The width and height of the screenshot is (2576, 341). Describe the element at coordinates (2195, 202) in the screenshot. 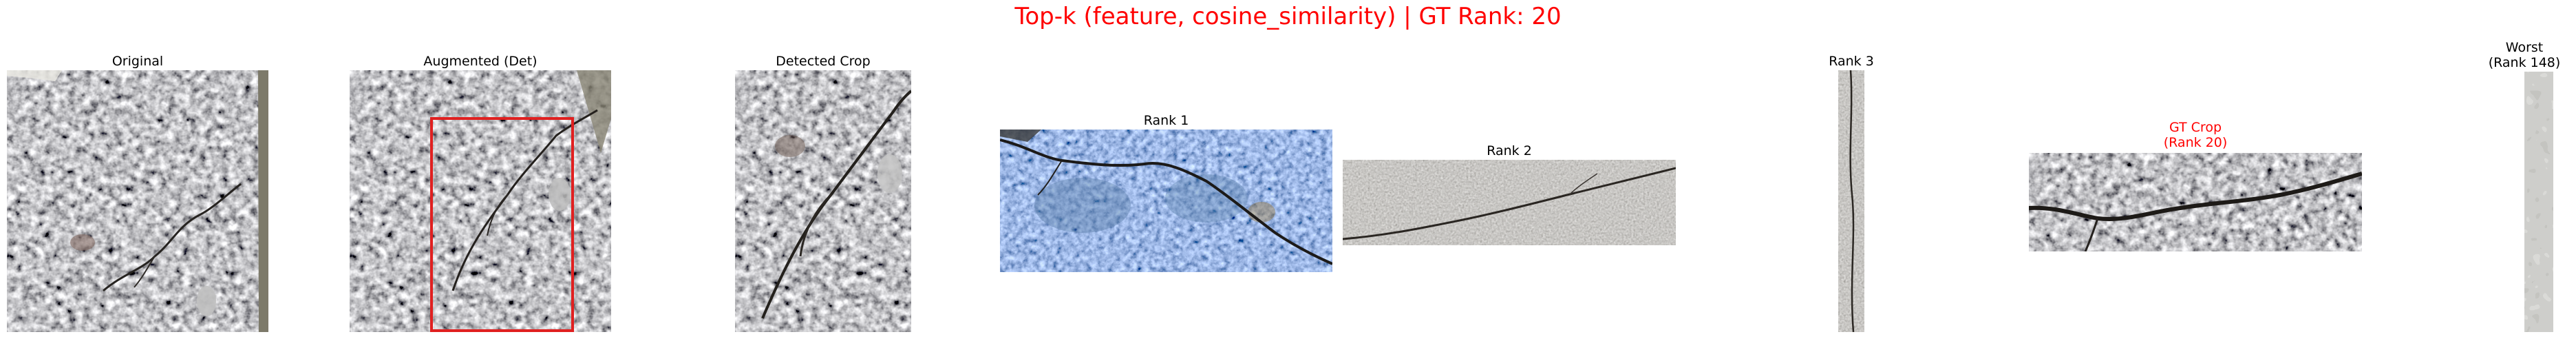

I see `gt-crop-image` at that location.